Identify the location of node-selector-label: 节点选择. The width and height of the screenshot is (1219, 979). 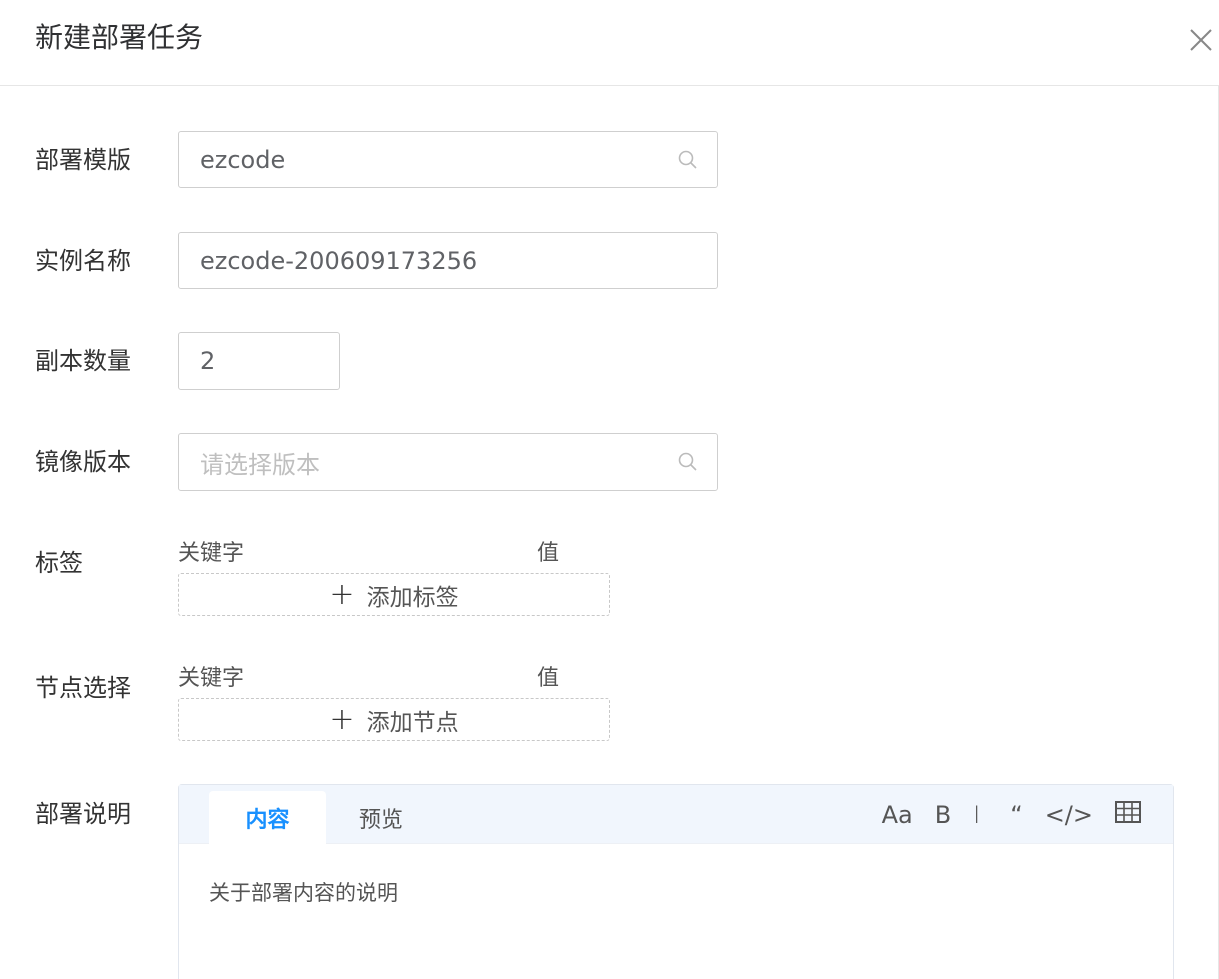
(83, 688).